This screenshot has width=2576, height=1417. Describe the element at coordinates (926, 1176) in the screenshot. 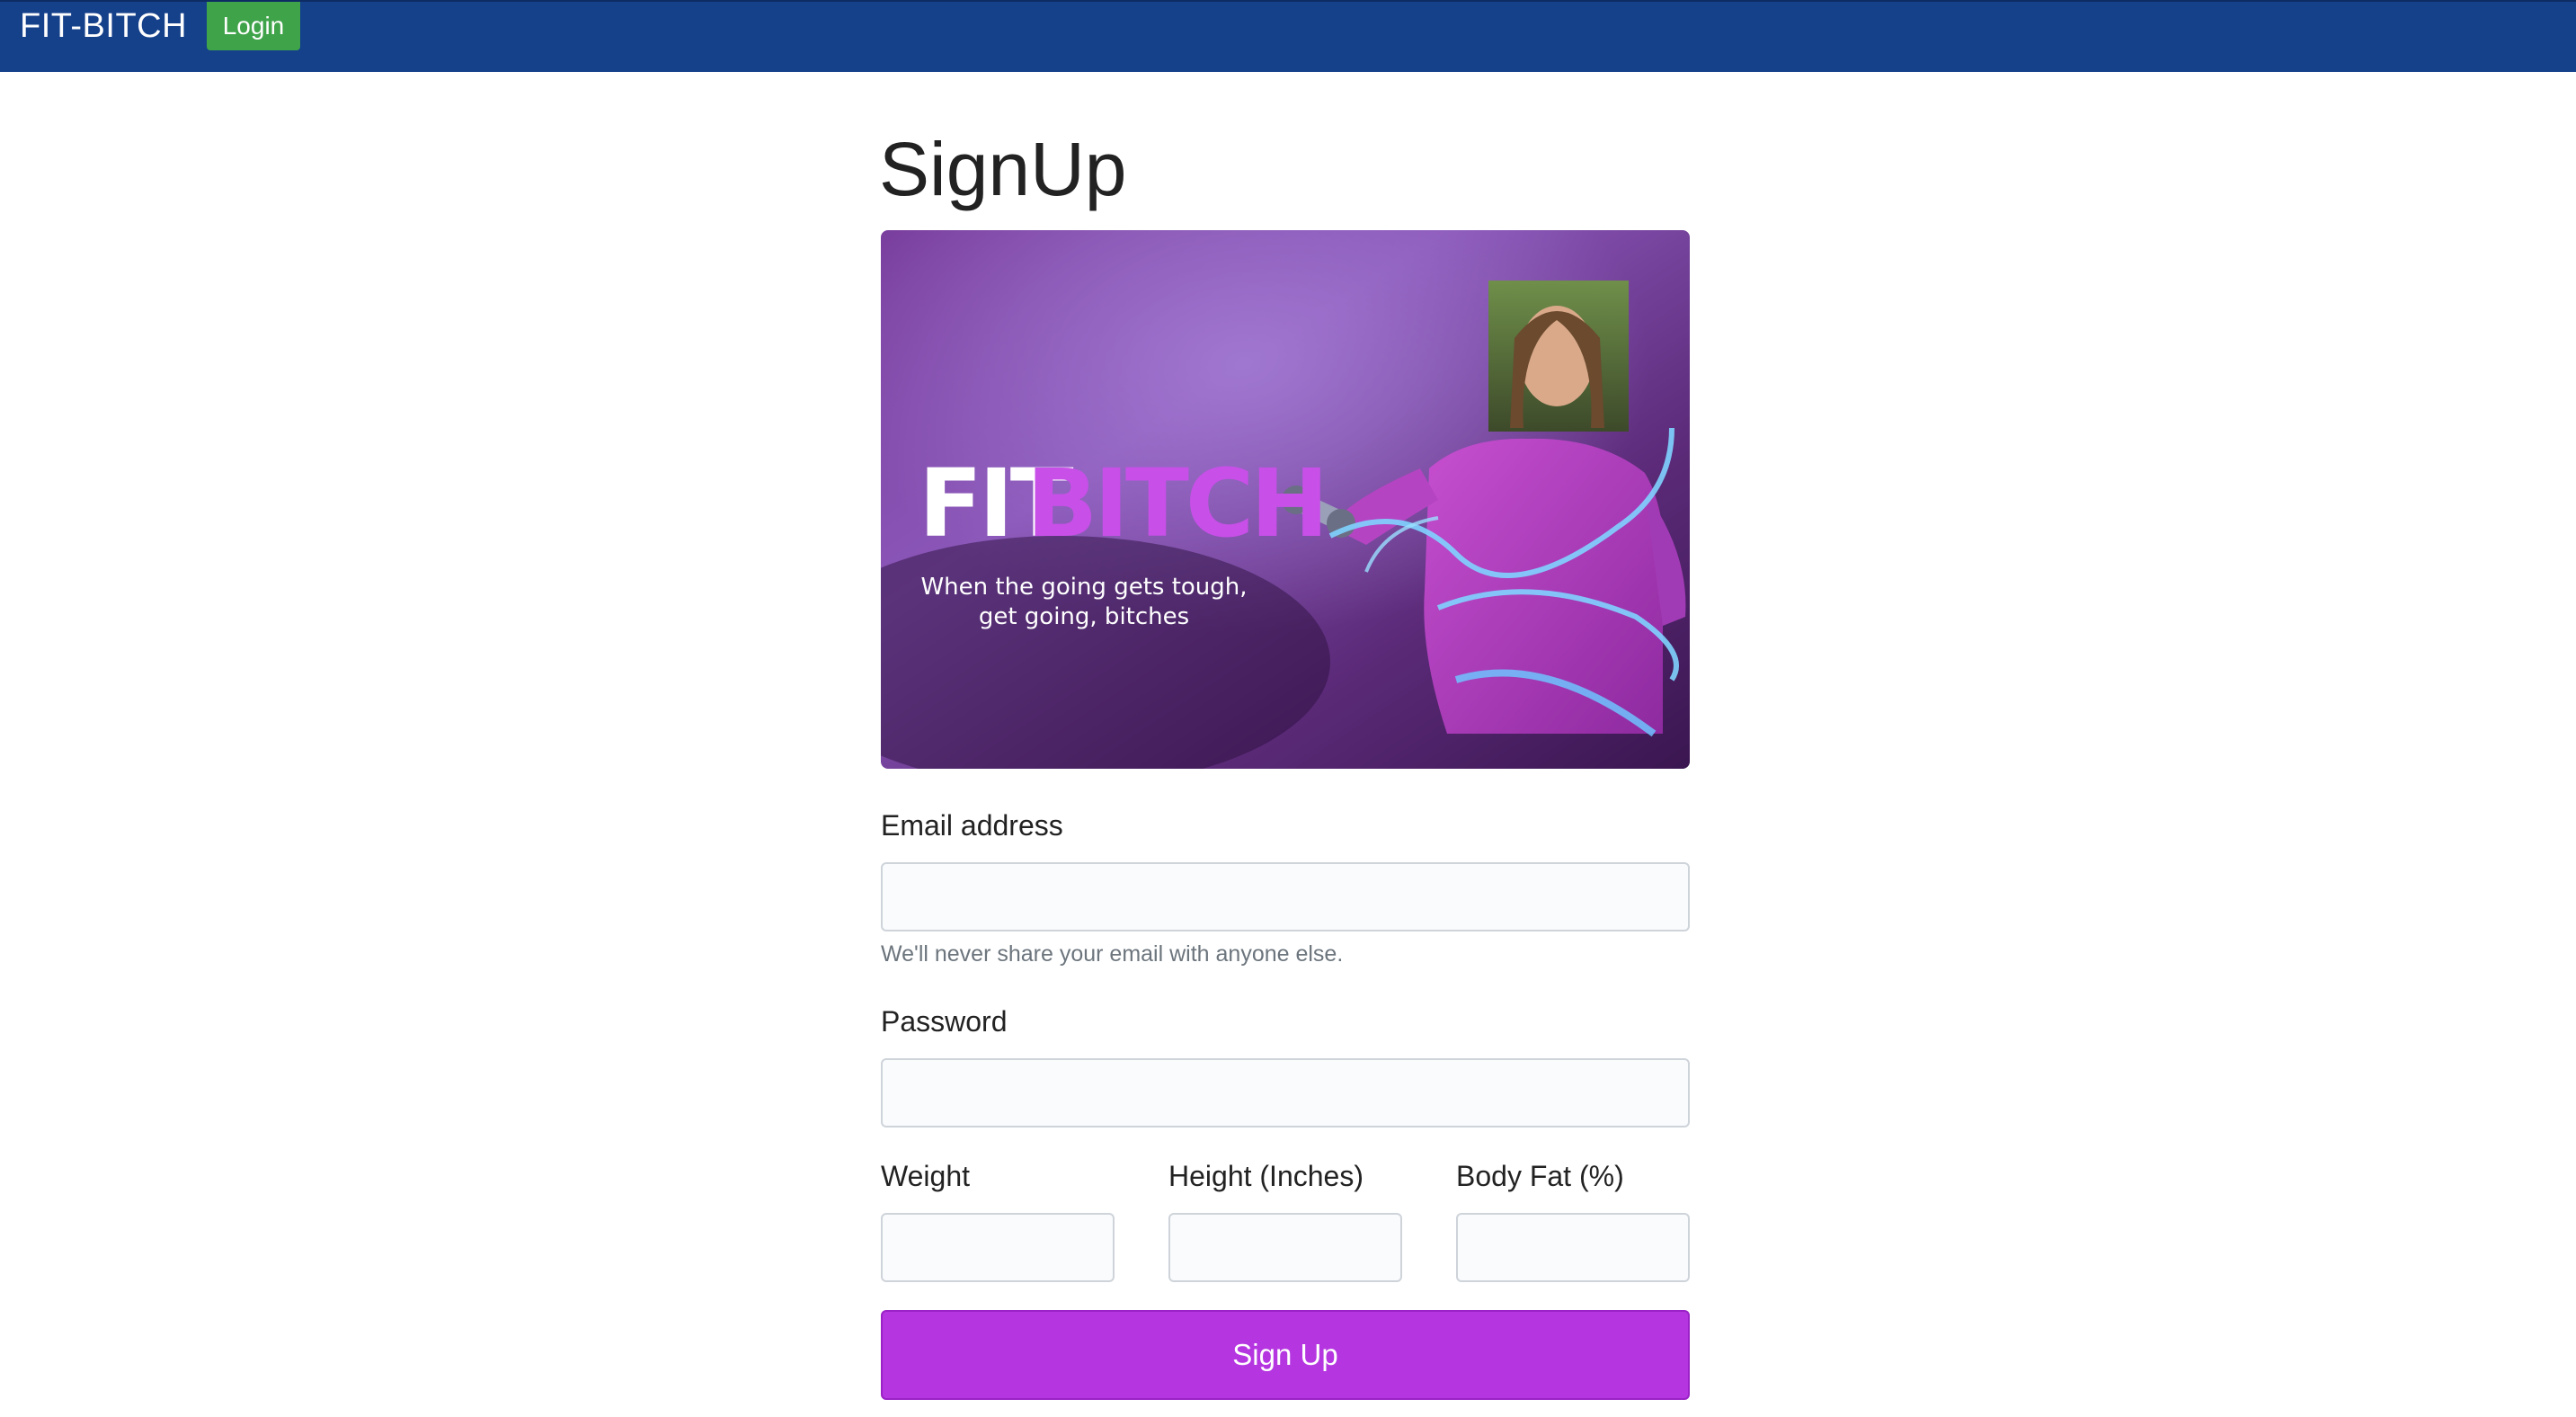

I see `weight-label: Weight` at that location.